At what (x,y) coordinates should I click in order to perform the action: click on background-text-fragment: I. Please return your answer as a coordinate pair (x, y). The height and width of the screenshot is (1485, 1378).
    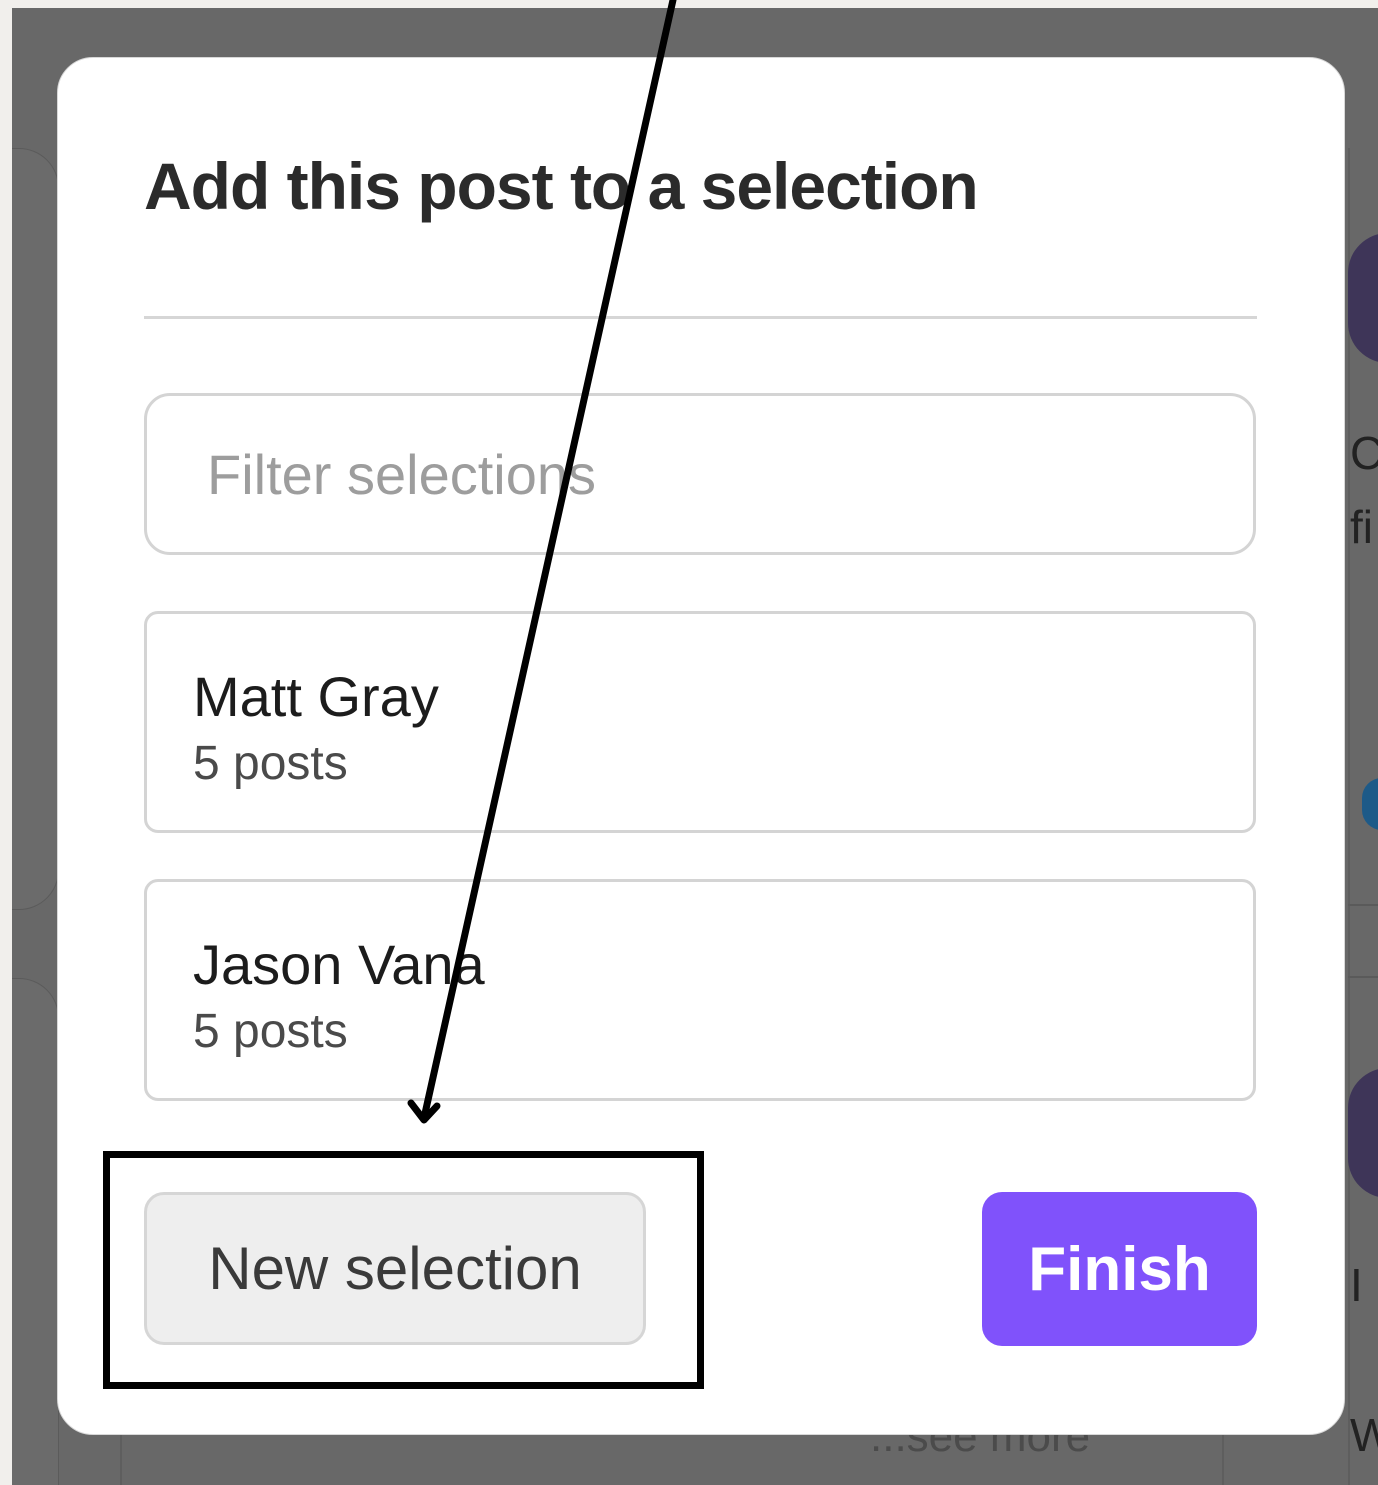
    Looking at the image, I should click on (1356, 1285).